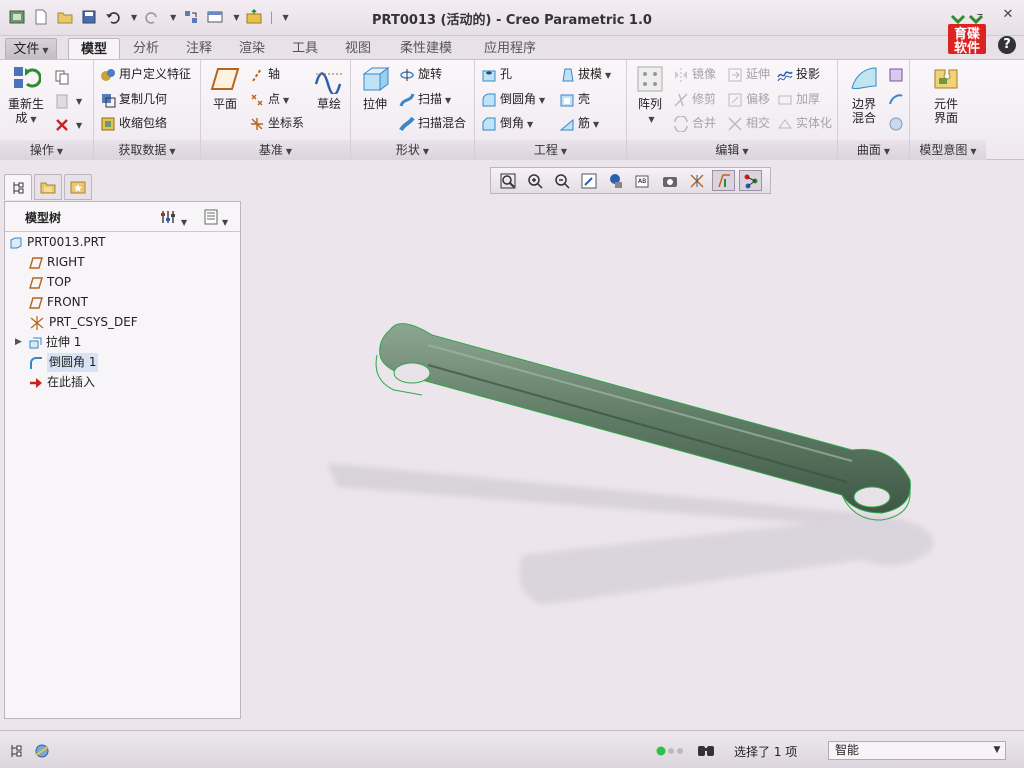 The height and width of the screenshot is (768, 1024). I want to click on offset-button: 偏移, so click(748, 99).